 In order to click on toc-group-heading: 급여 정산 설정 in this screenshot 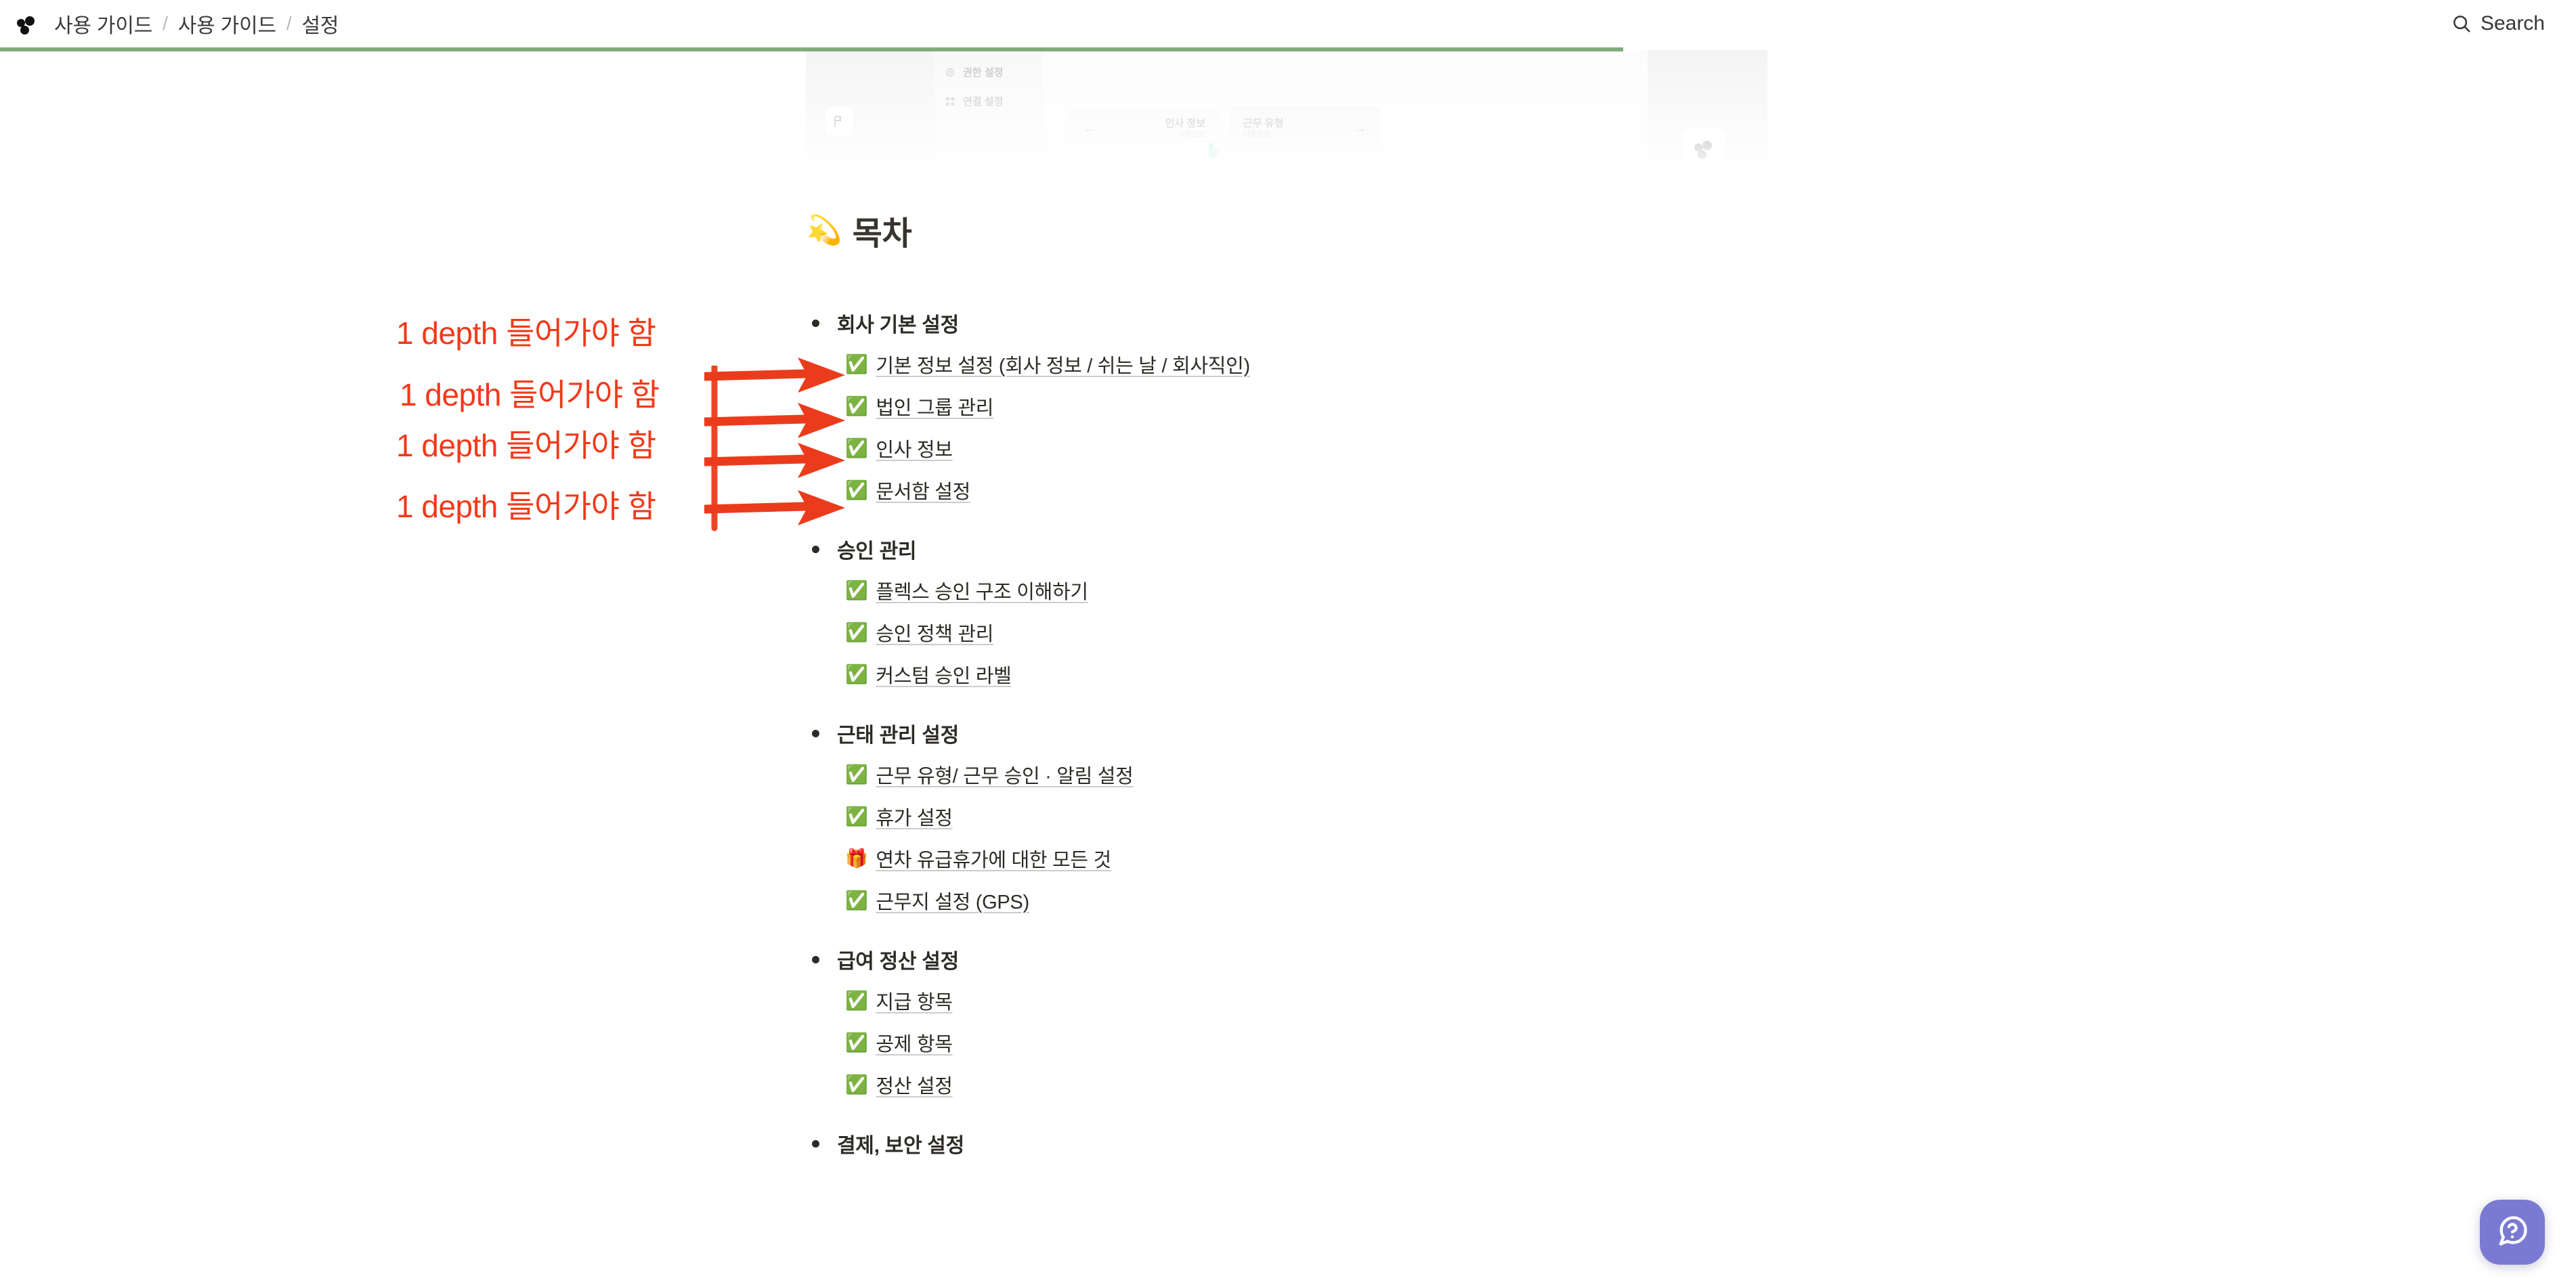, I will do `click(1382, 959)`.